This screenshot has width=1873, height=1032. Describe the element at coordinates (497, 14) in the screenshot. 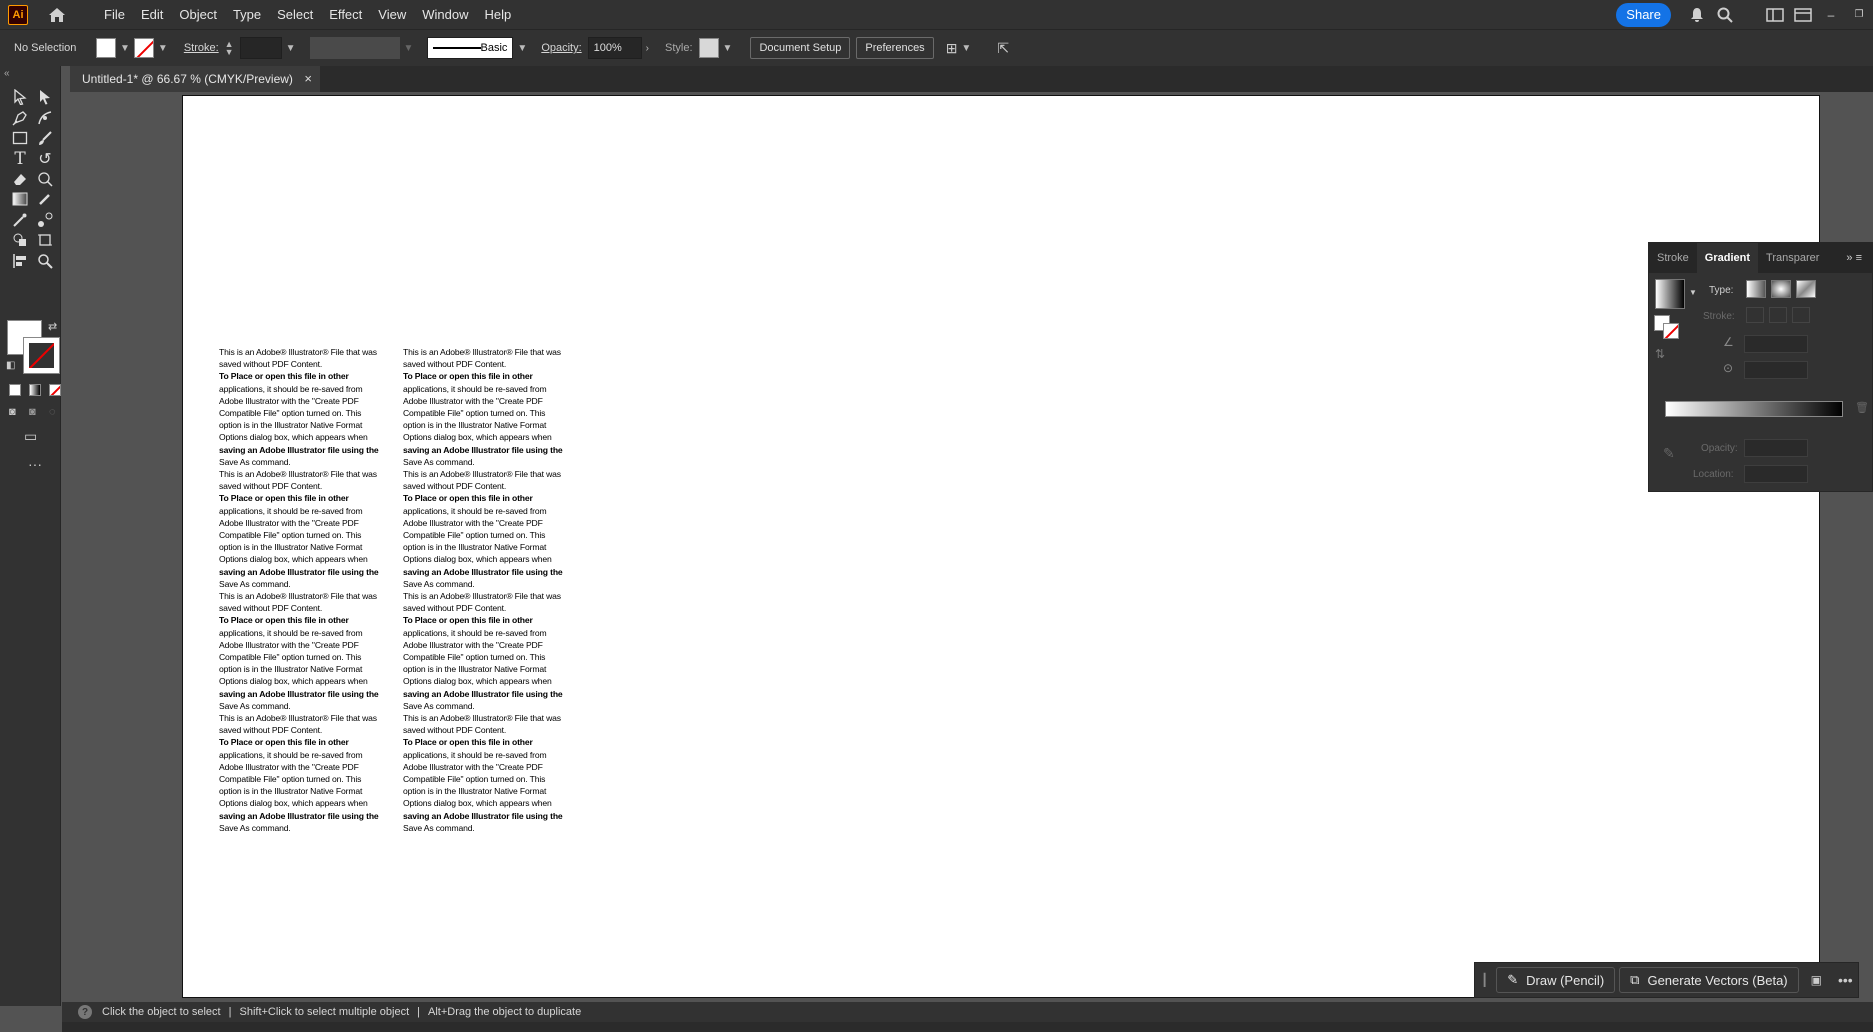

I see `menu-help: Help` at that location.